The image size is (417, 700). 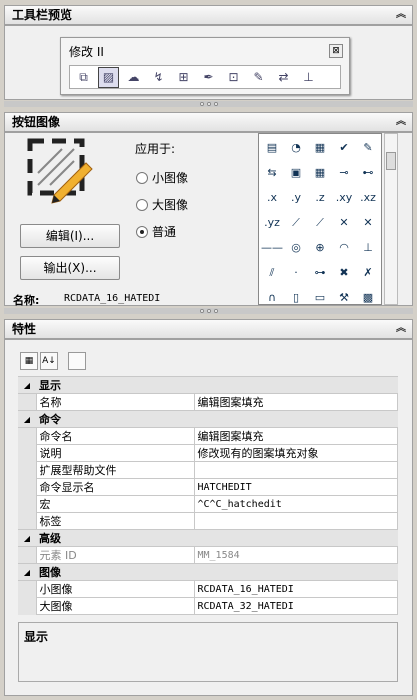 I want to click on name-label: 名称:, so click(x=26, y=300).